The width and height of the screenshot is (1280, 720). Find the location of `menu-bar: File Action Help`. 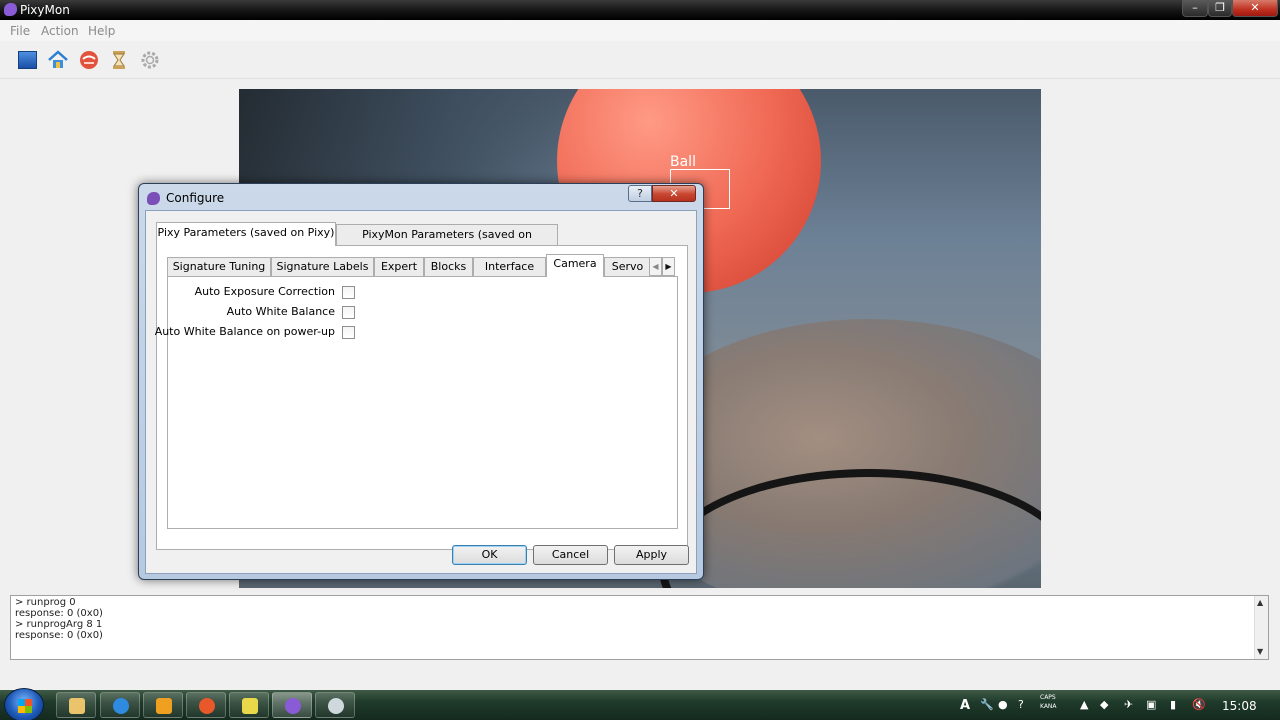

menu-bar: File Action Help is located at coordinates (640, 30).